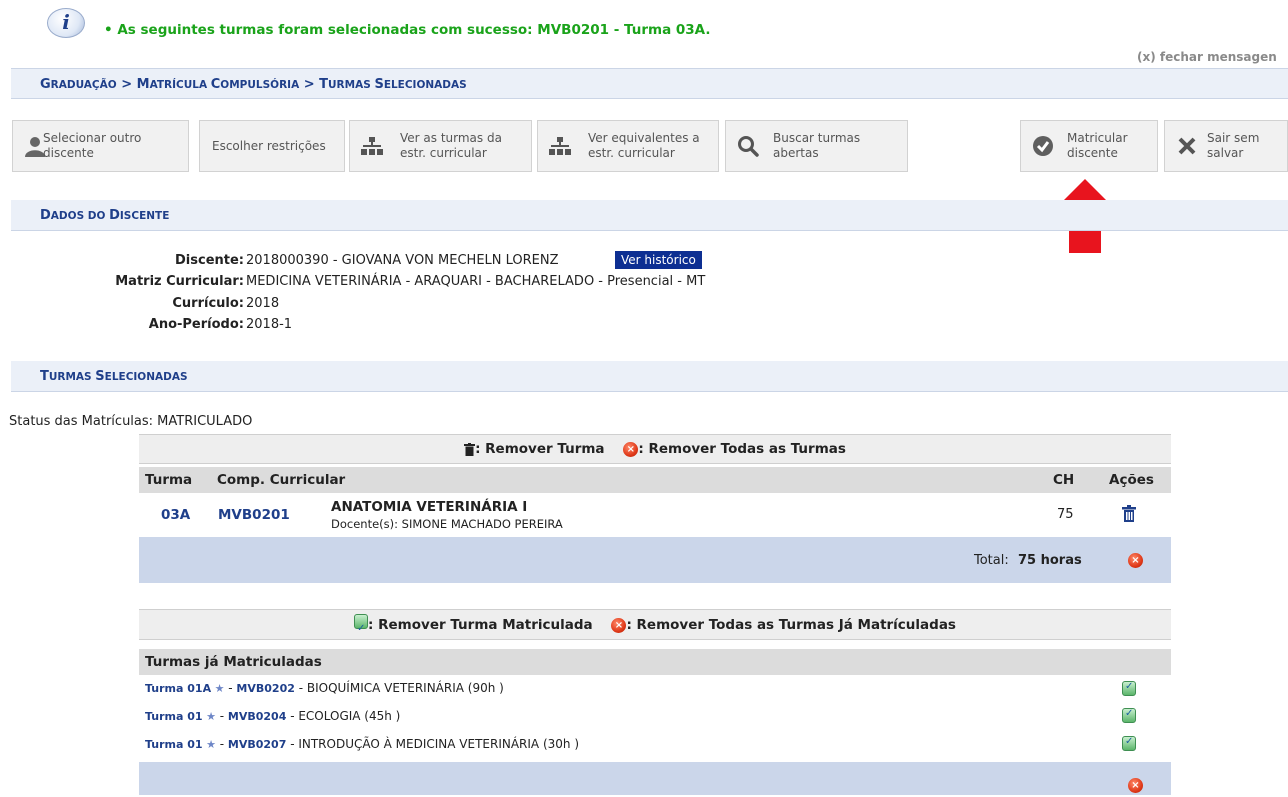 The height and width of the screenshot is (797, 1288). I want to click on workload: 75, so click(1065, 514).